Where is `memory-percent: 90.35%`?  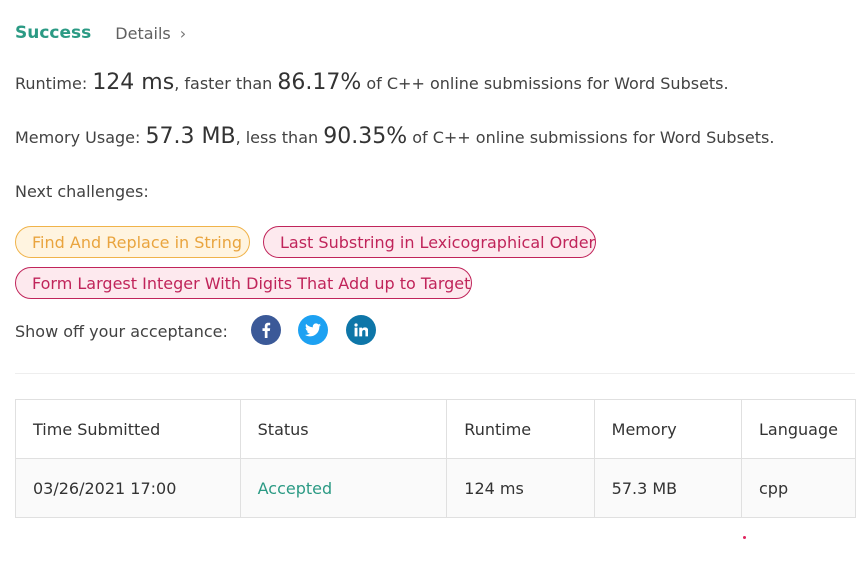
memory-percent: 90.35% is located at coordinates (365, 136).